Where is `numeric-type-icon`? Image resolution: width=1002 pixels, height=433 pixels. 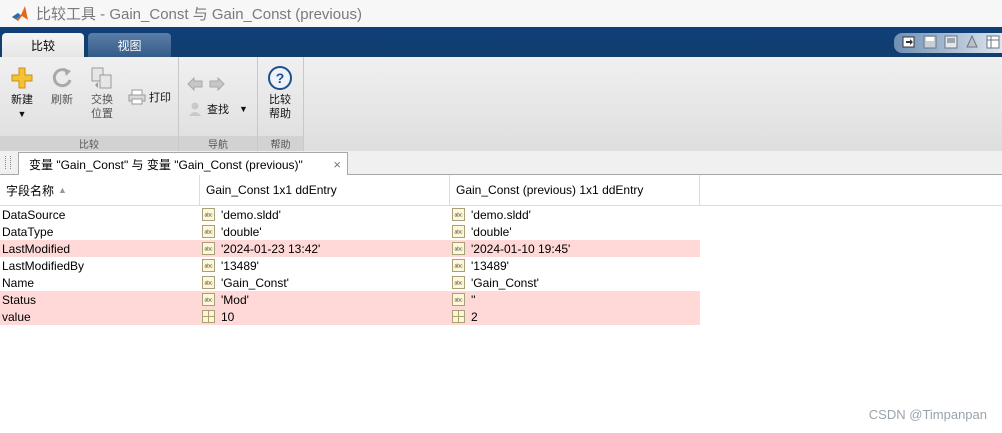 numeric-type-icon is located at coordinates (208, 316).